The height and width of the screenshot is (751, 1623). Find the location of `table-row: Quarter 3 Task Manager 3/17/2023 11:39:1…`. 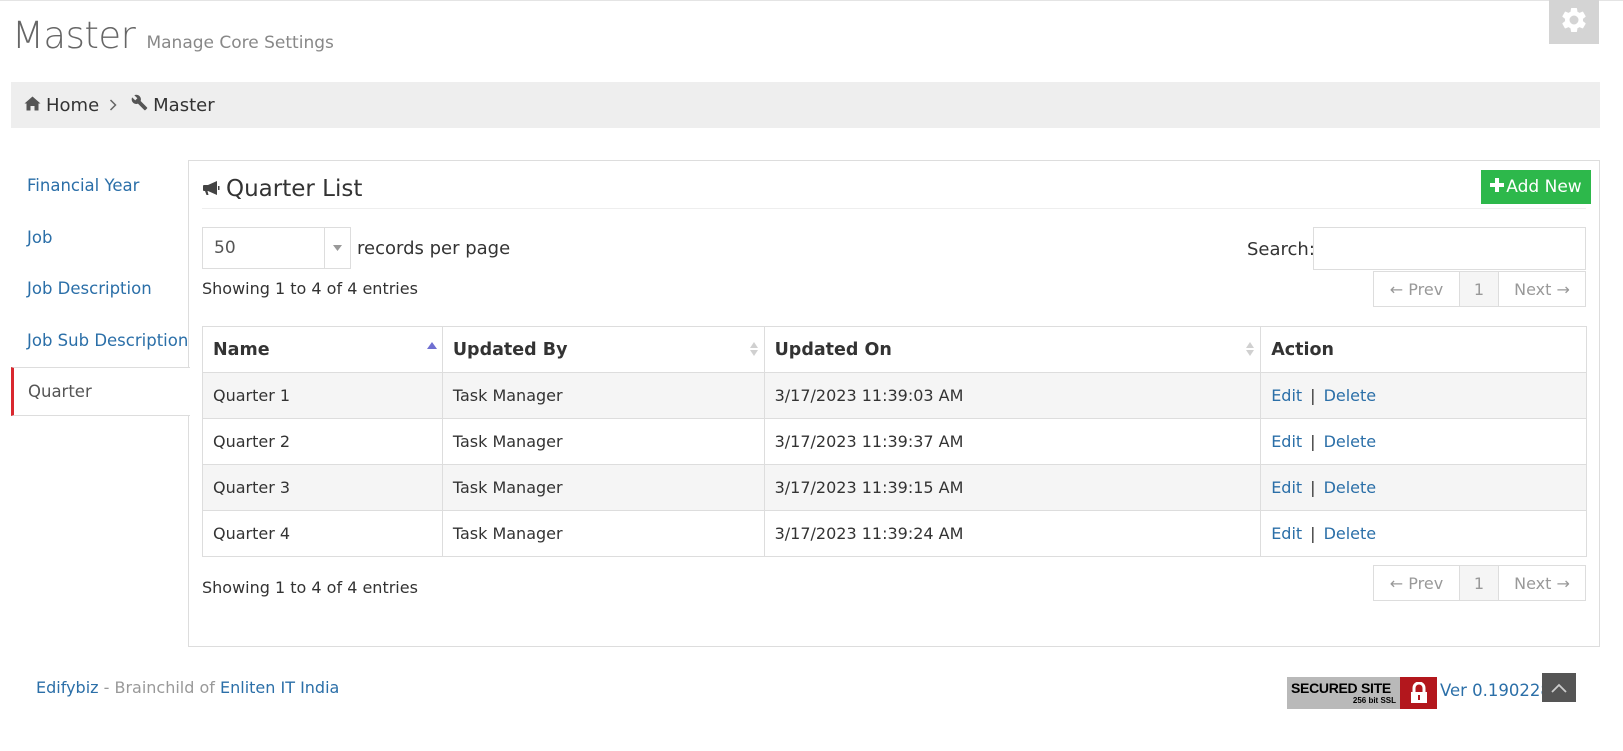

table-row: Quarter 3 Task Manager 3/17/2023 11:39:1… is located at coordinates (894, 487).